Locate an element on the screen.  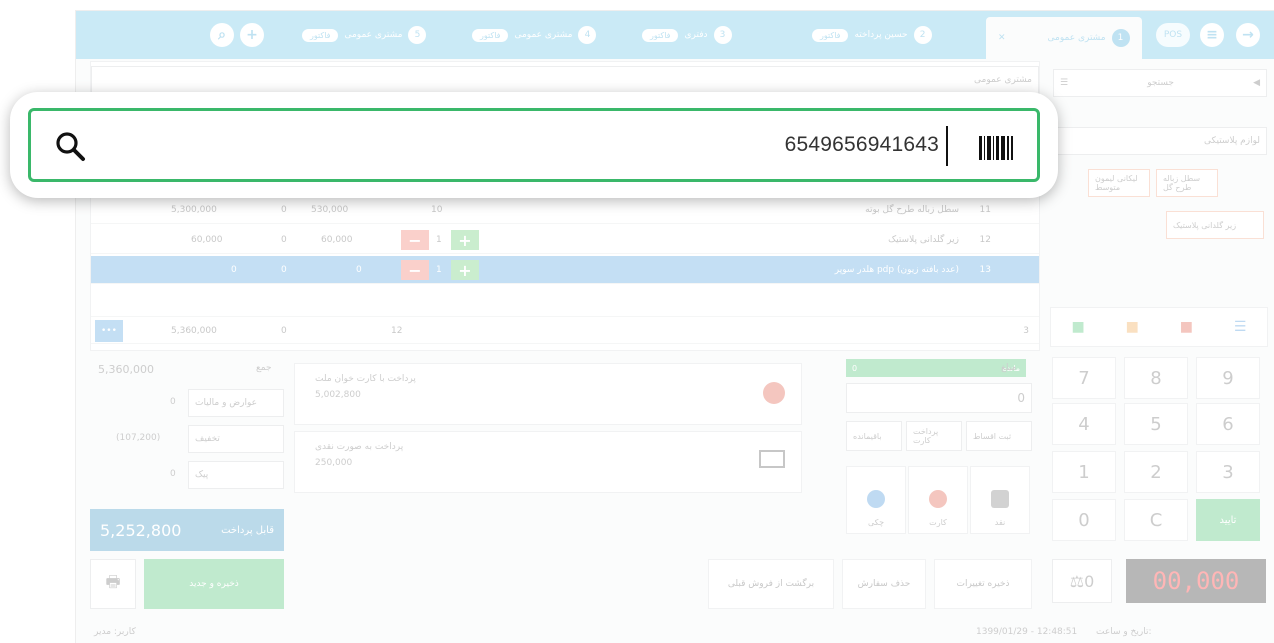
payable-value: 5,252,800 is located at coordinates (141, 530).